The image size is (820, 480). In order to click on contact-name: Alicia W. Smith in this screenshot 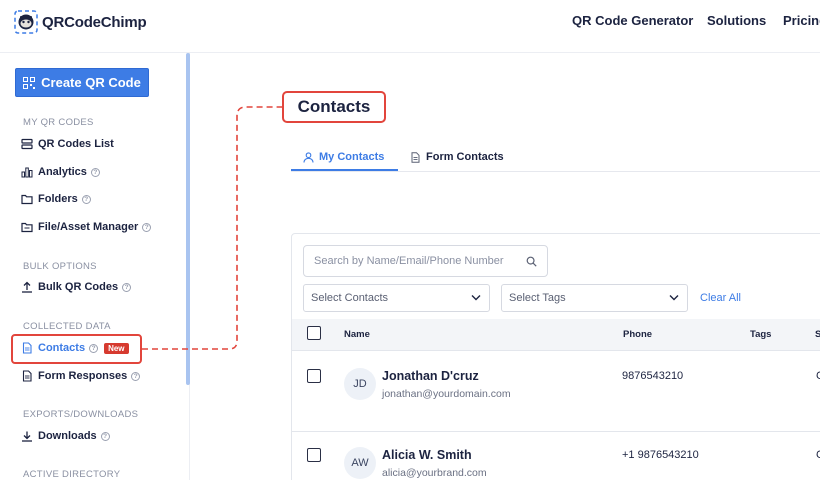, I will do `click(427, 455)`.